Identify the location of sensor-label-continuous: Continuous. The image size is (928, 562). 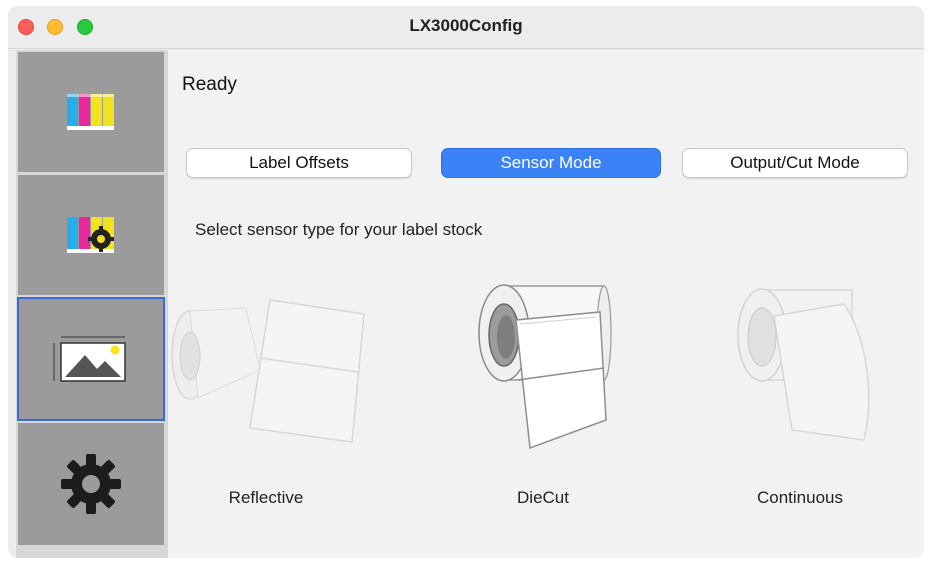
(799, 497).